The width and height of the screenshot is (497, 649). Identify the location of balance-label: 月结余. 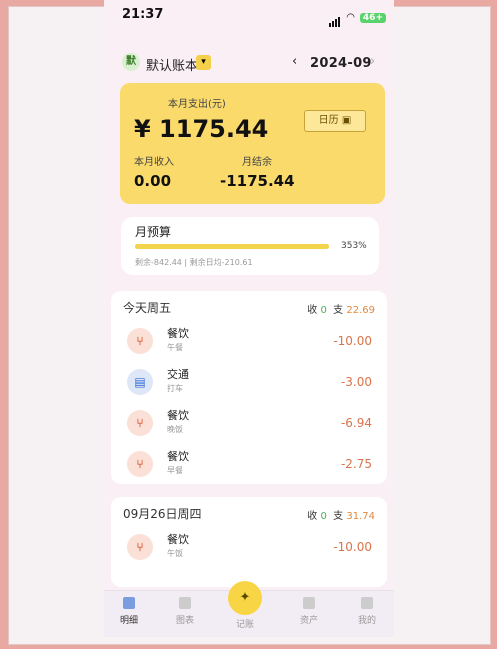
(257, 162).